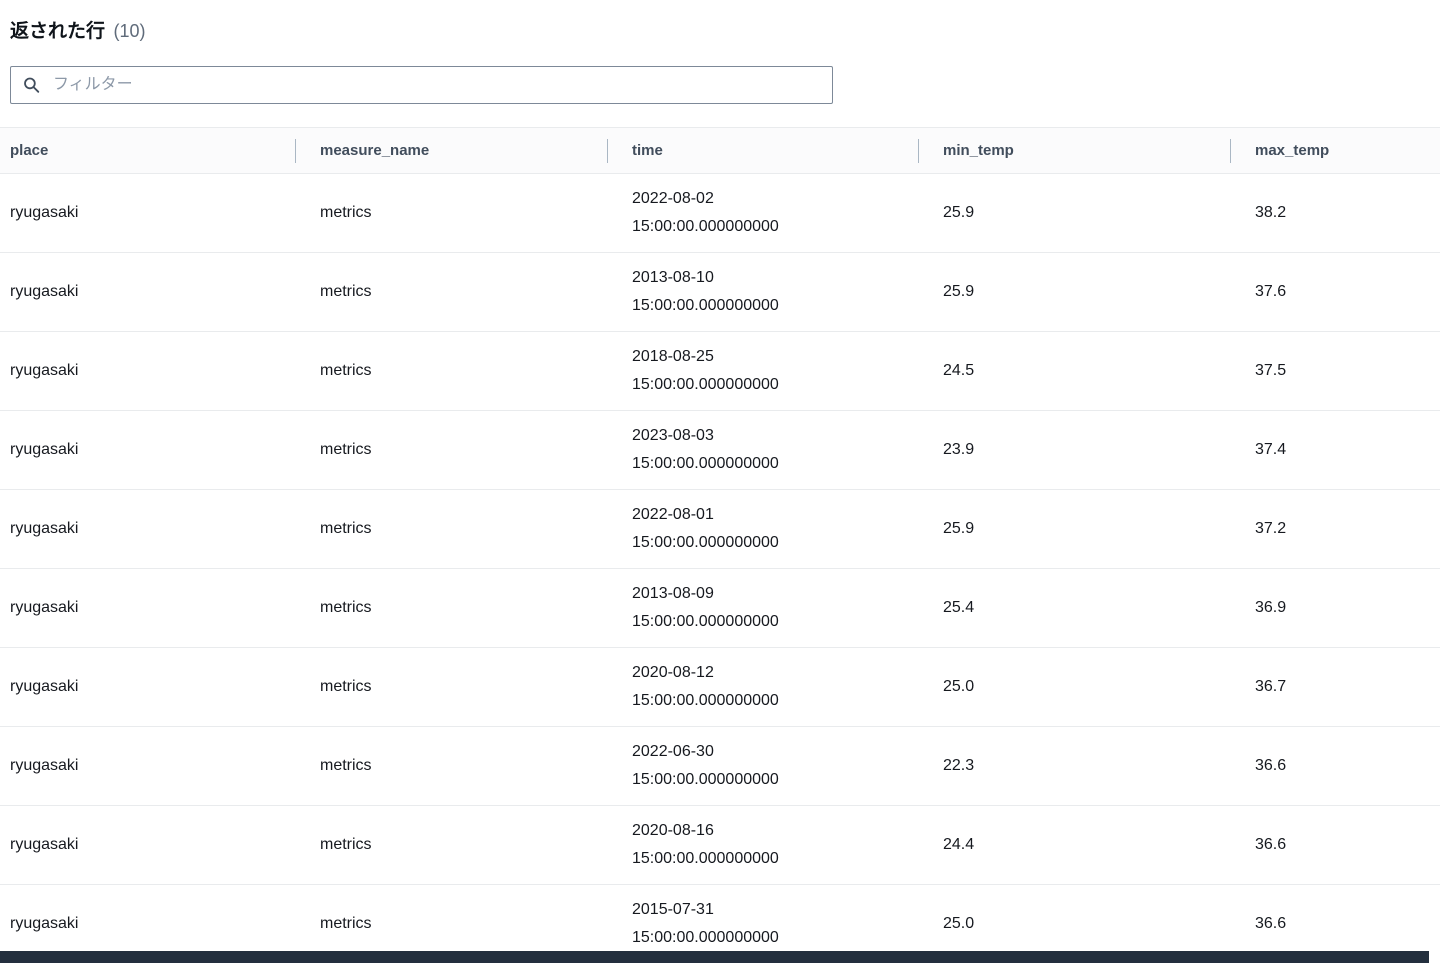 The width and height of the screenshot is (1440, 963). What do you see at coordinates (762, 766) in the screenshot?
I see `cell-time: 2022-06-30 15:00:00.000000000` at bounding box center [762, 766].